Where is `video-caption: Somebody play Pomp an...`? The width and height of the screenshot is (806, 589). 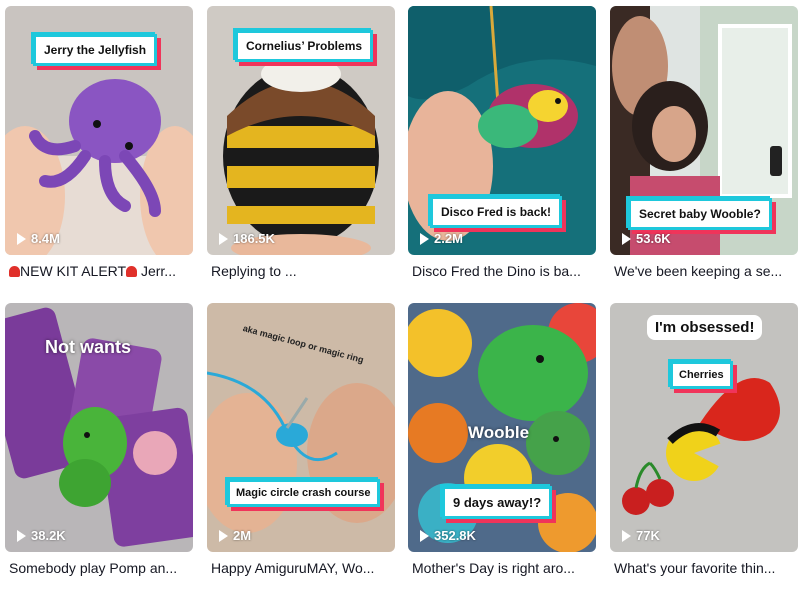 video-caption: Somebody play Pomp an... is located at coordinates (99, 568).